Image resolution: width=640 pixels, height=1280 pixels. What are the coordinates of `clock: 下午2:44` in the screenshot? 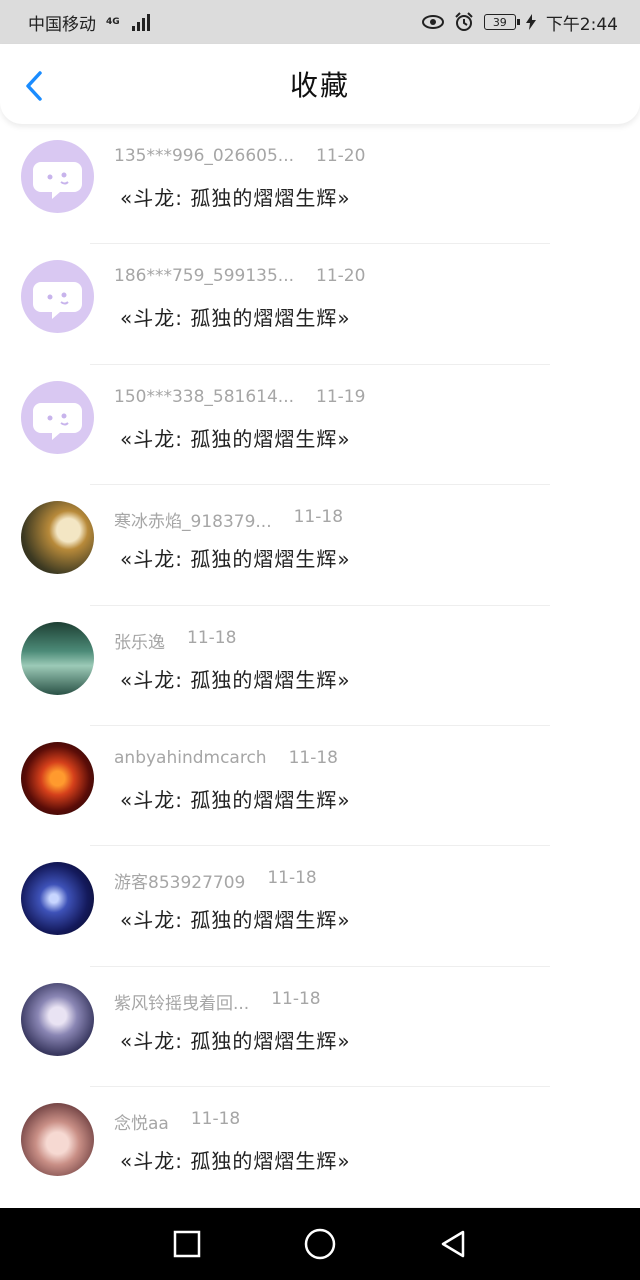 It's located at (581, 24).